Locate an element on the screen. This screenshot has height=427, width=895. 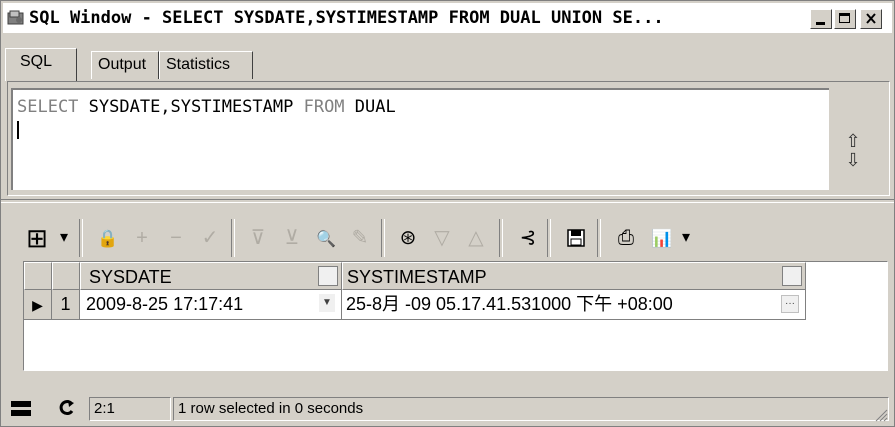
chevron-down-icon: ▼ is located at coordinates (327, 302).